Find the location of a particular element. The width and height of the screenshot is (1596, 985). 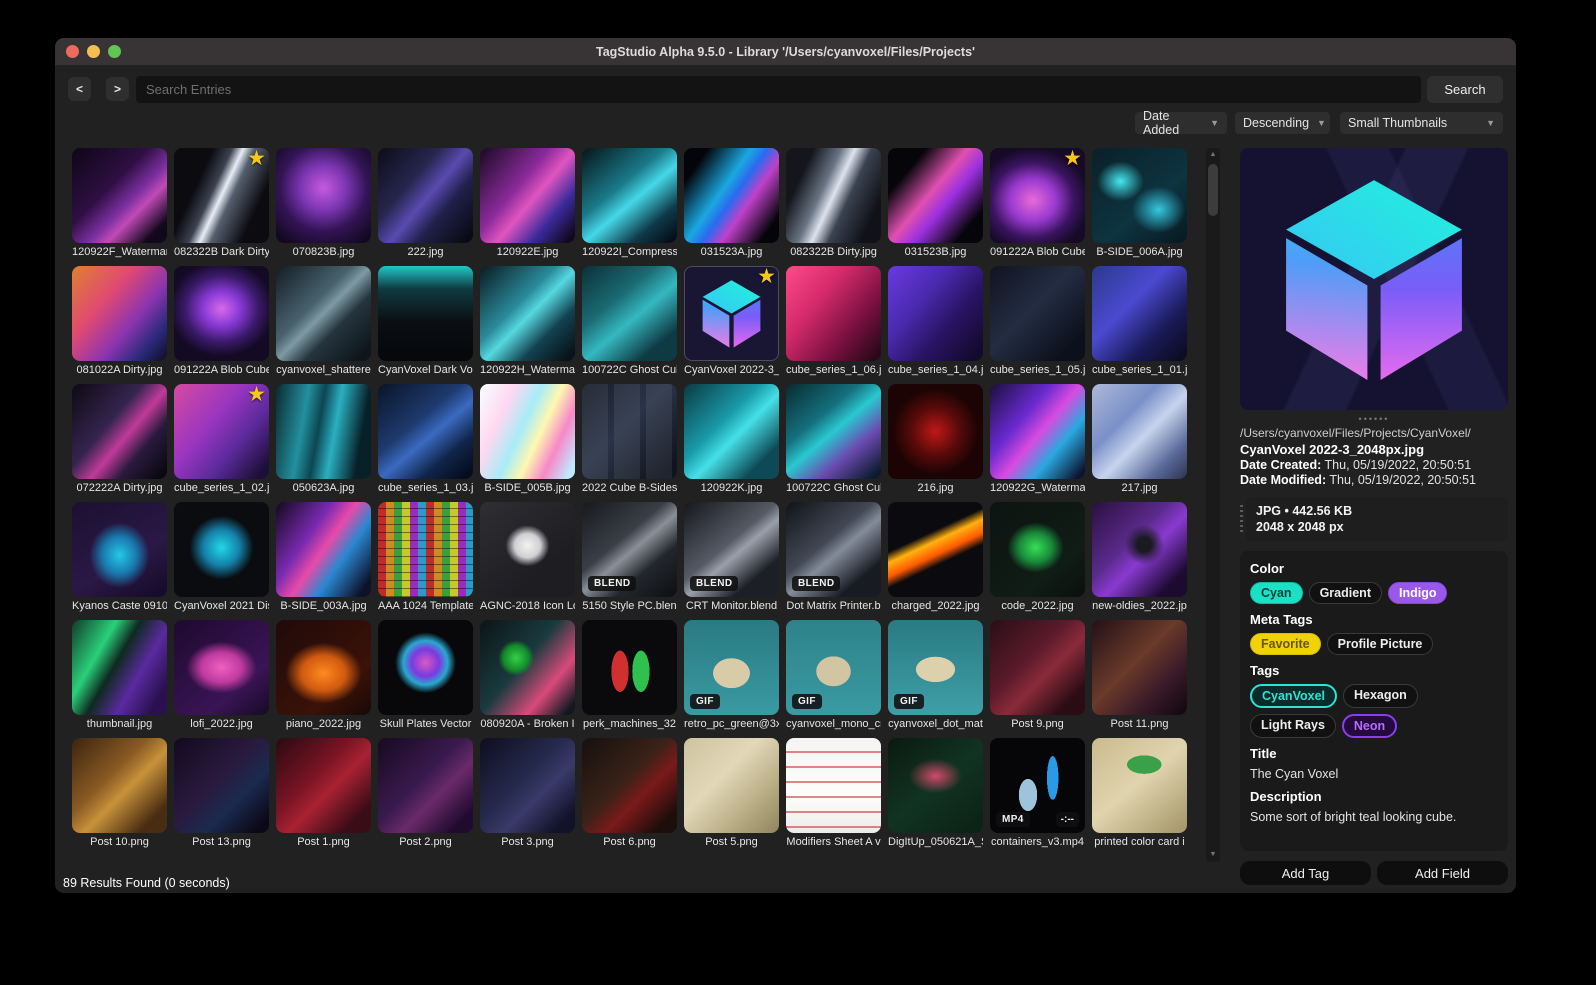

grid-item: Kyanos Caste 0910 is located at coordinates (119, 557).